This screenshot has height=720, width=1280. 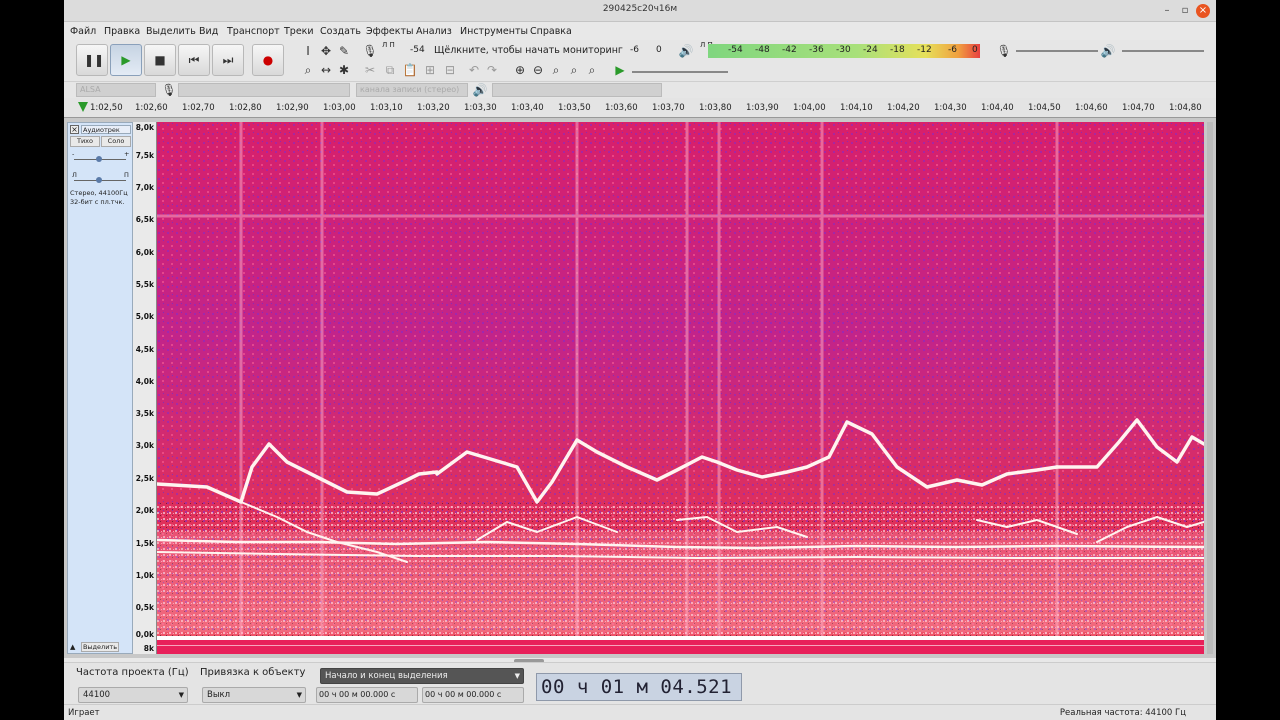 What do you see at coordinates (480, 90) in the screenshot?
I see `device-speaker-icon: 🔊` at bounding box center [480, 90].